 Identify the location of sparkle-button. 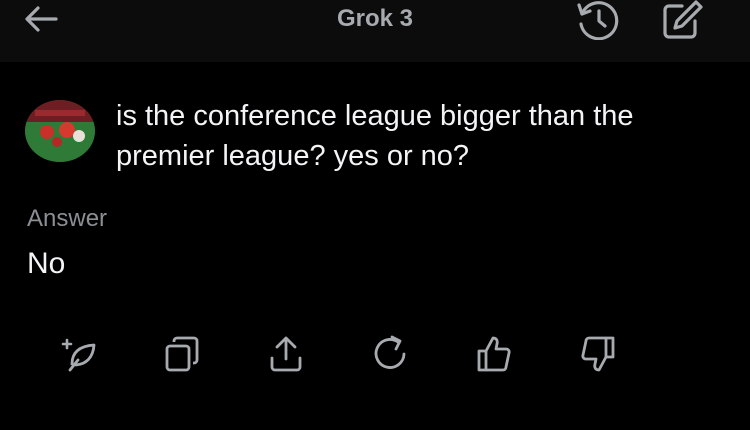
(78, 354).